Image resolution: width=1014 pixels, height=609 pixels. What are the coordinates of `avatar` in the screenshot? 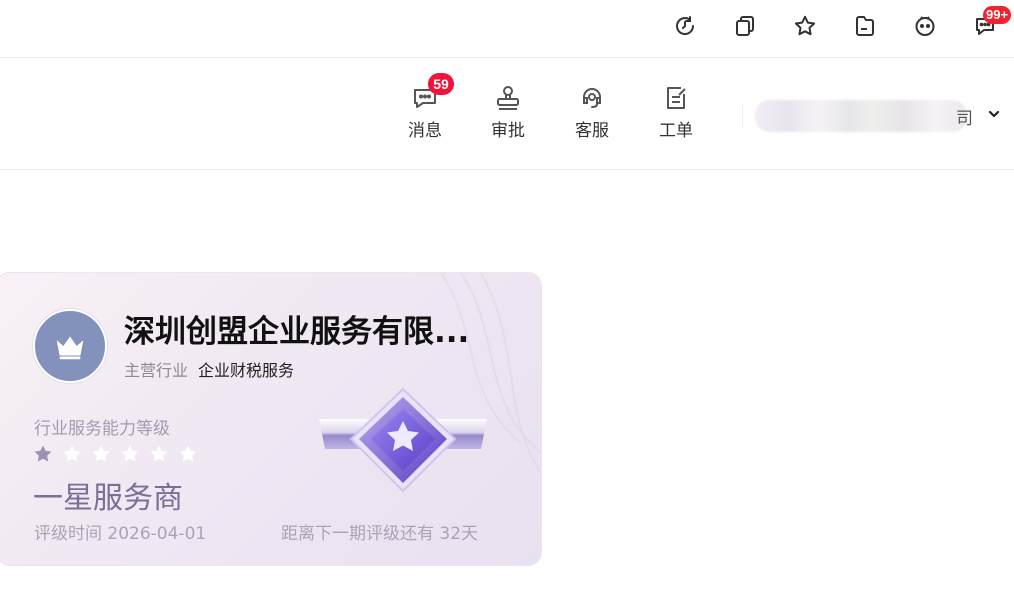 It's located at (70, 346).